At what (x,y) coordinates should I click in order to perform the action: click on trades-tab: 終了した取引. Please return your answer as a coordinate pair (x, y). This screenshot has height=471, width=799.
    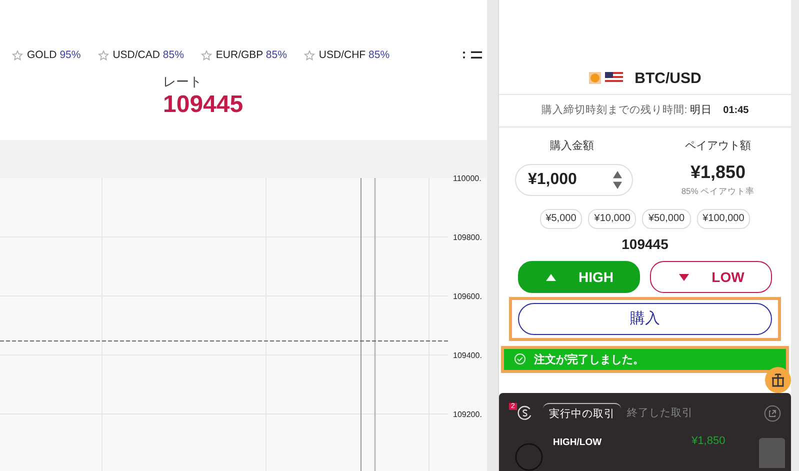
    Looking at the image, I should click on (659, 413).